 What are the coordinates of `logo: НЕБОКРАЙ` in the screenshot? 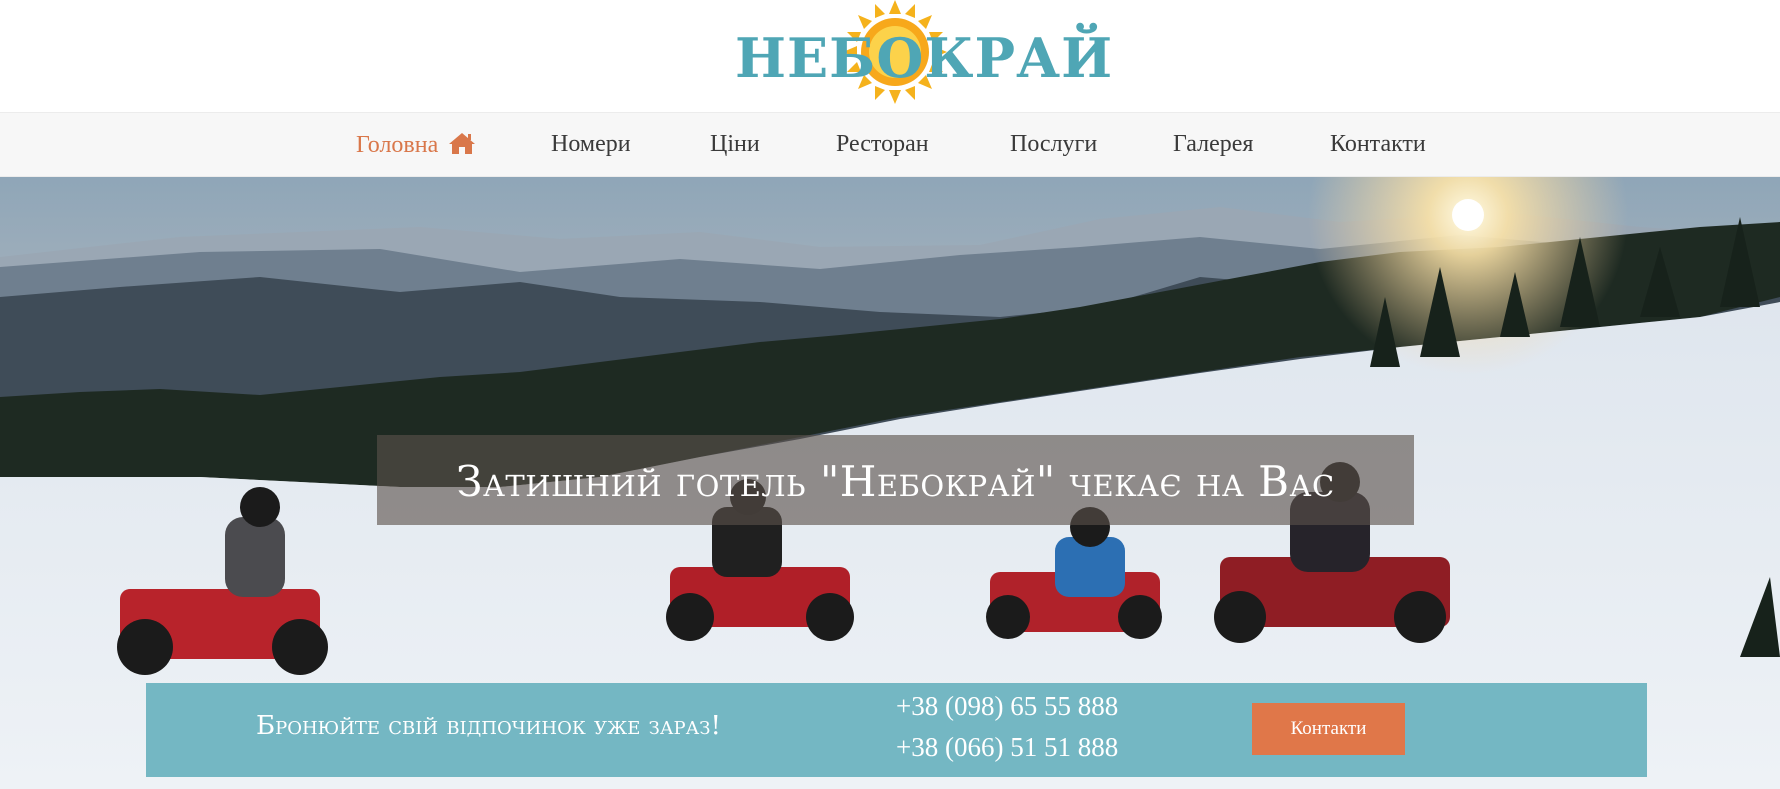 It's located at (924, 54).